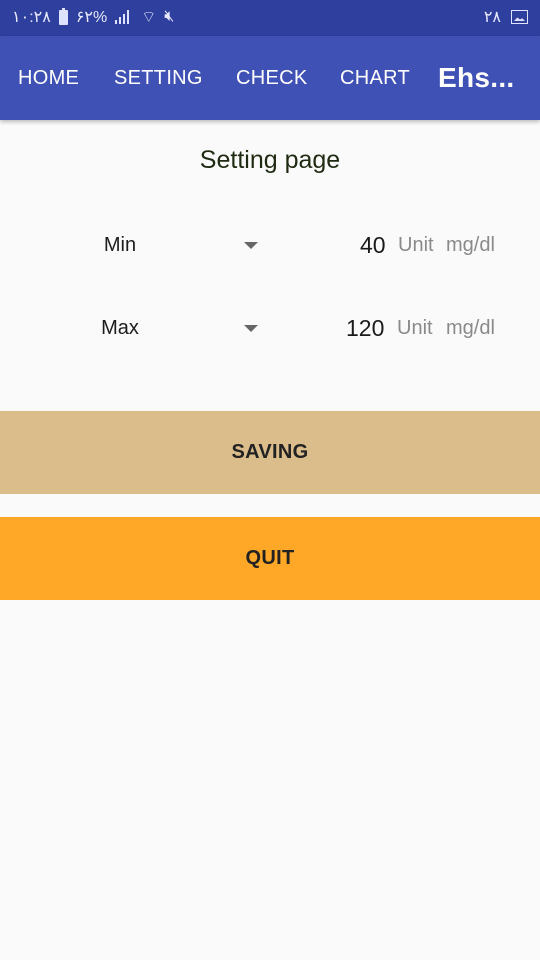 This screenshot has width=540, height=960. What do you see at coordinates (270, 328) in the screenshot?
I see `max-row: Max 120 Unit mg/dl` at bounding box center [270, 328].